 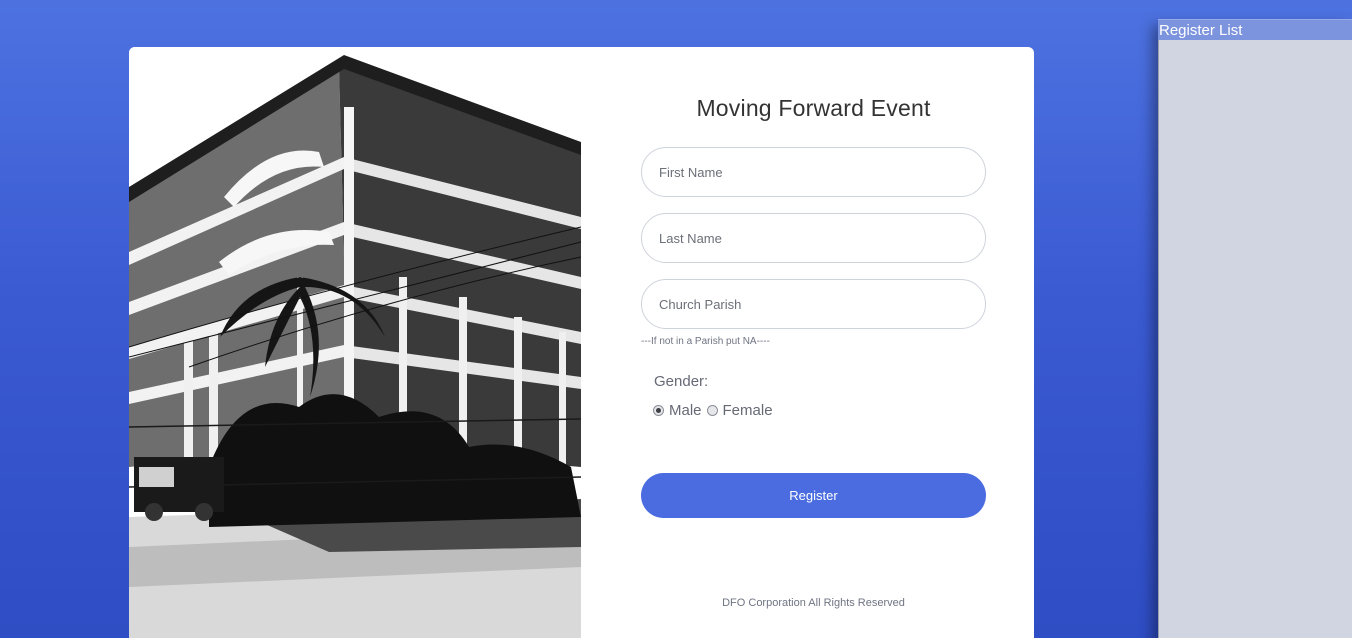 I want to click on male-radio-label: Male, so click(x=685, y=410).